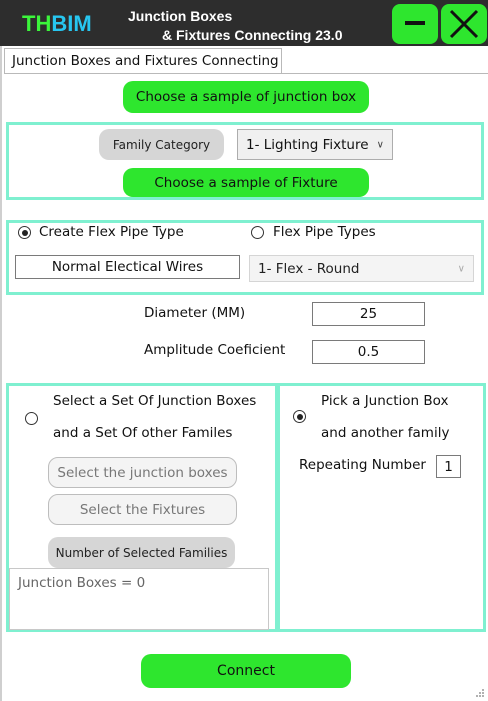 The image size is (488, 701). I want to click on set-selection-radio, so click(31, 418).